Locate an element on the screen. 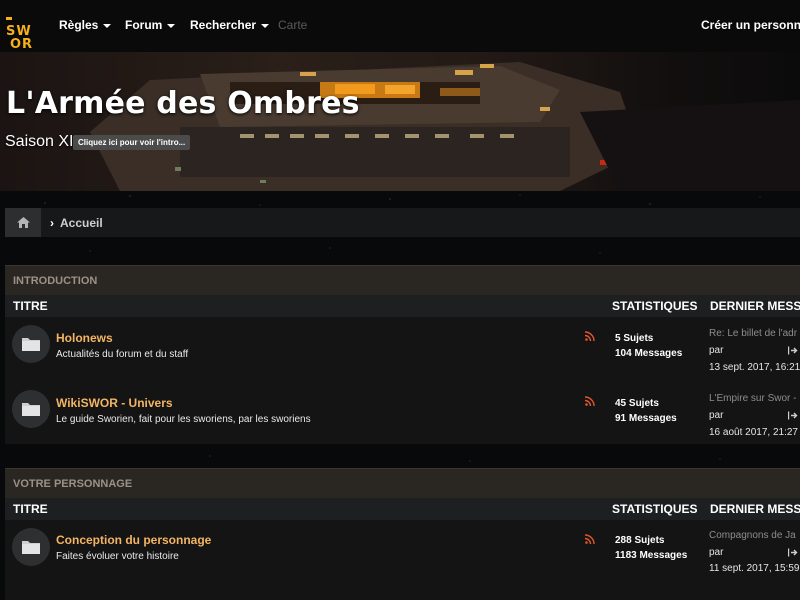 The height and width of the screenshot is (600, 800). topic-count: 45 Sujets is located at coordinates (637, 403).